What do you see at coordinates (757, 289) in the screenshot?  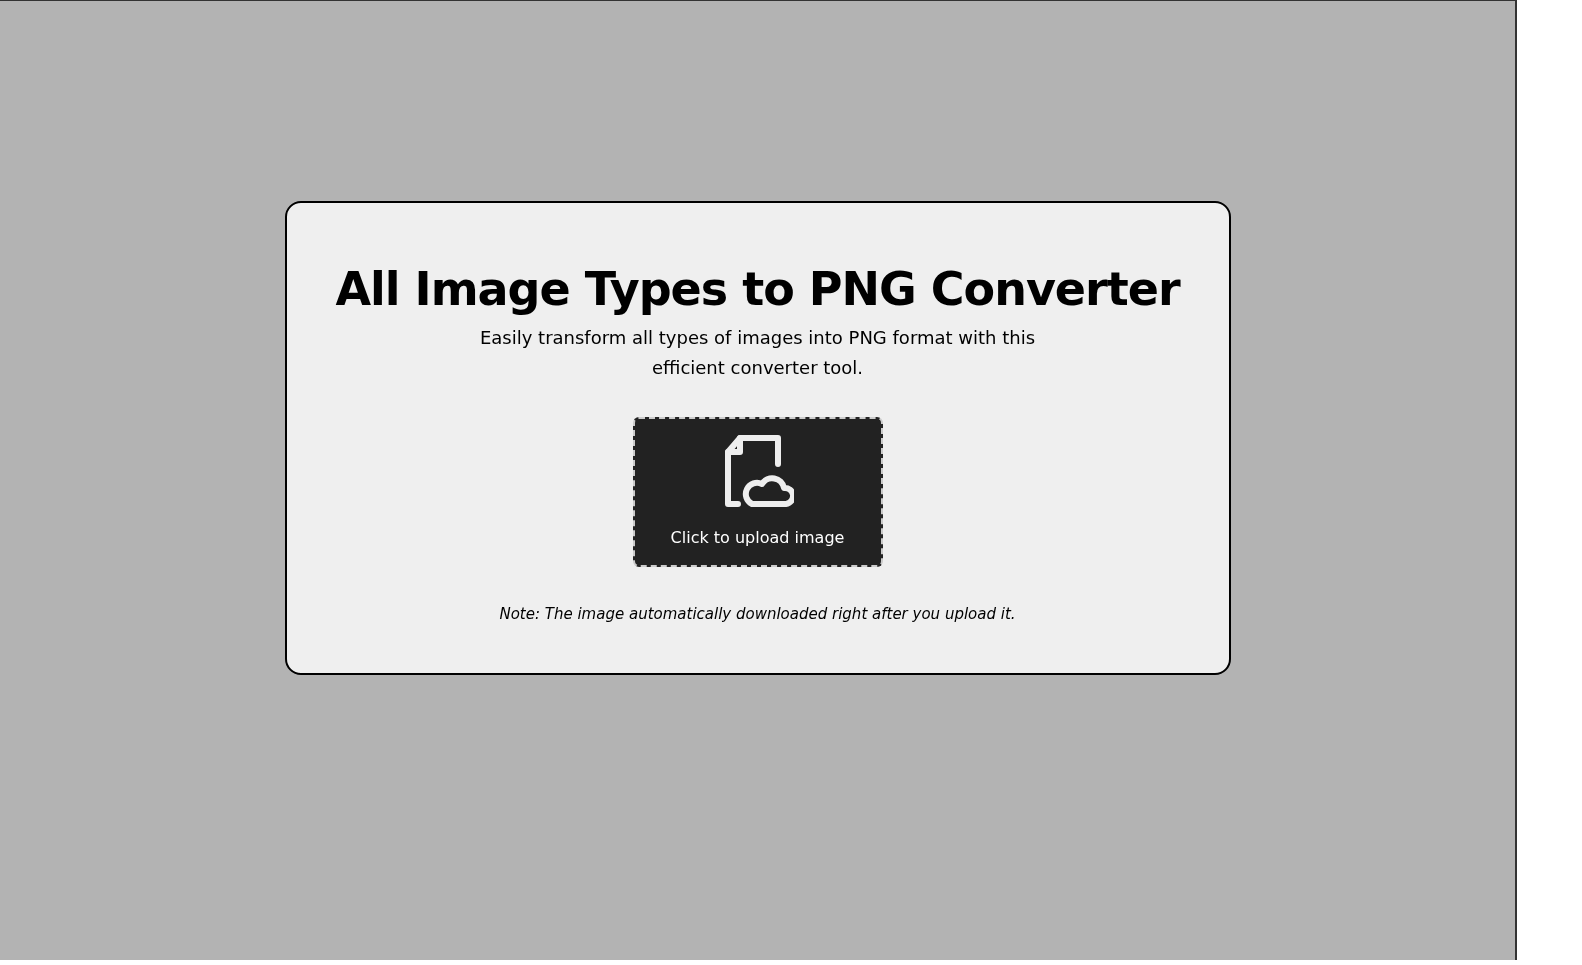 I see `page-title: All Image Types to PNG Converter` at bounding box center [757, 289].